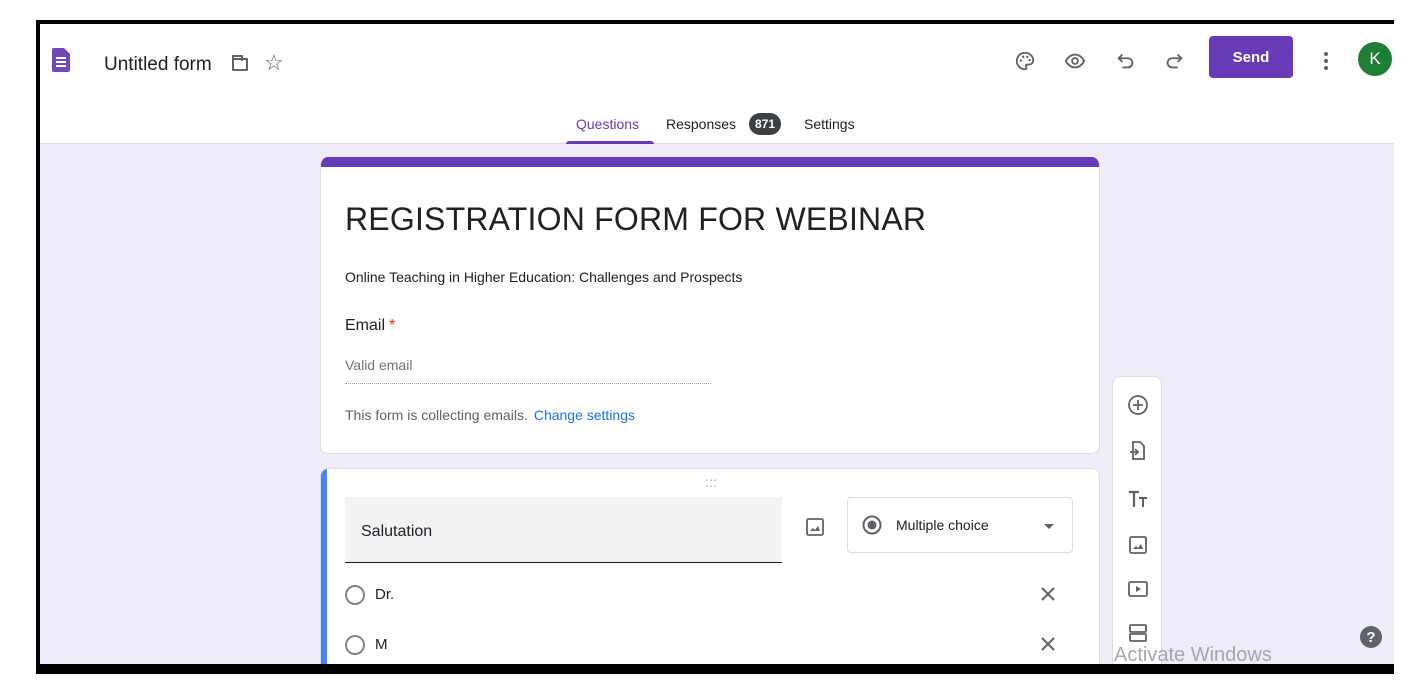  Describe the element at coordinates (384, 594) in the screenshot. I see `option-label: Dr.` at that location.